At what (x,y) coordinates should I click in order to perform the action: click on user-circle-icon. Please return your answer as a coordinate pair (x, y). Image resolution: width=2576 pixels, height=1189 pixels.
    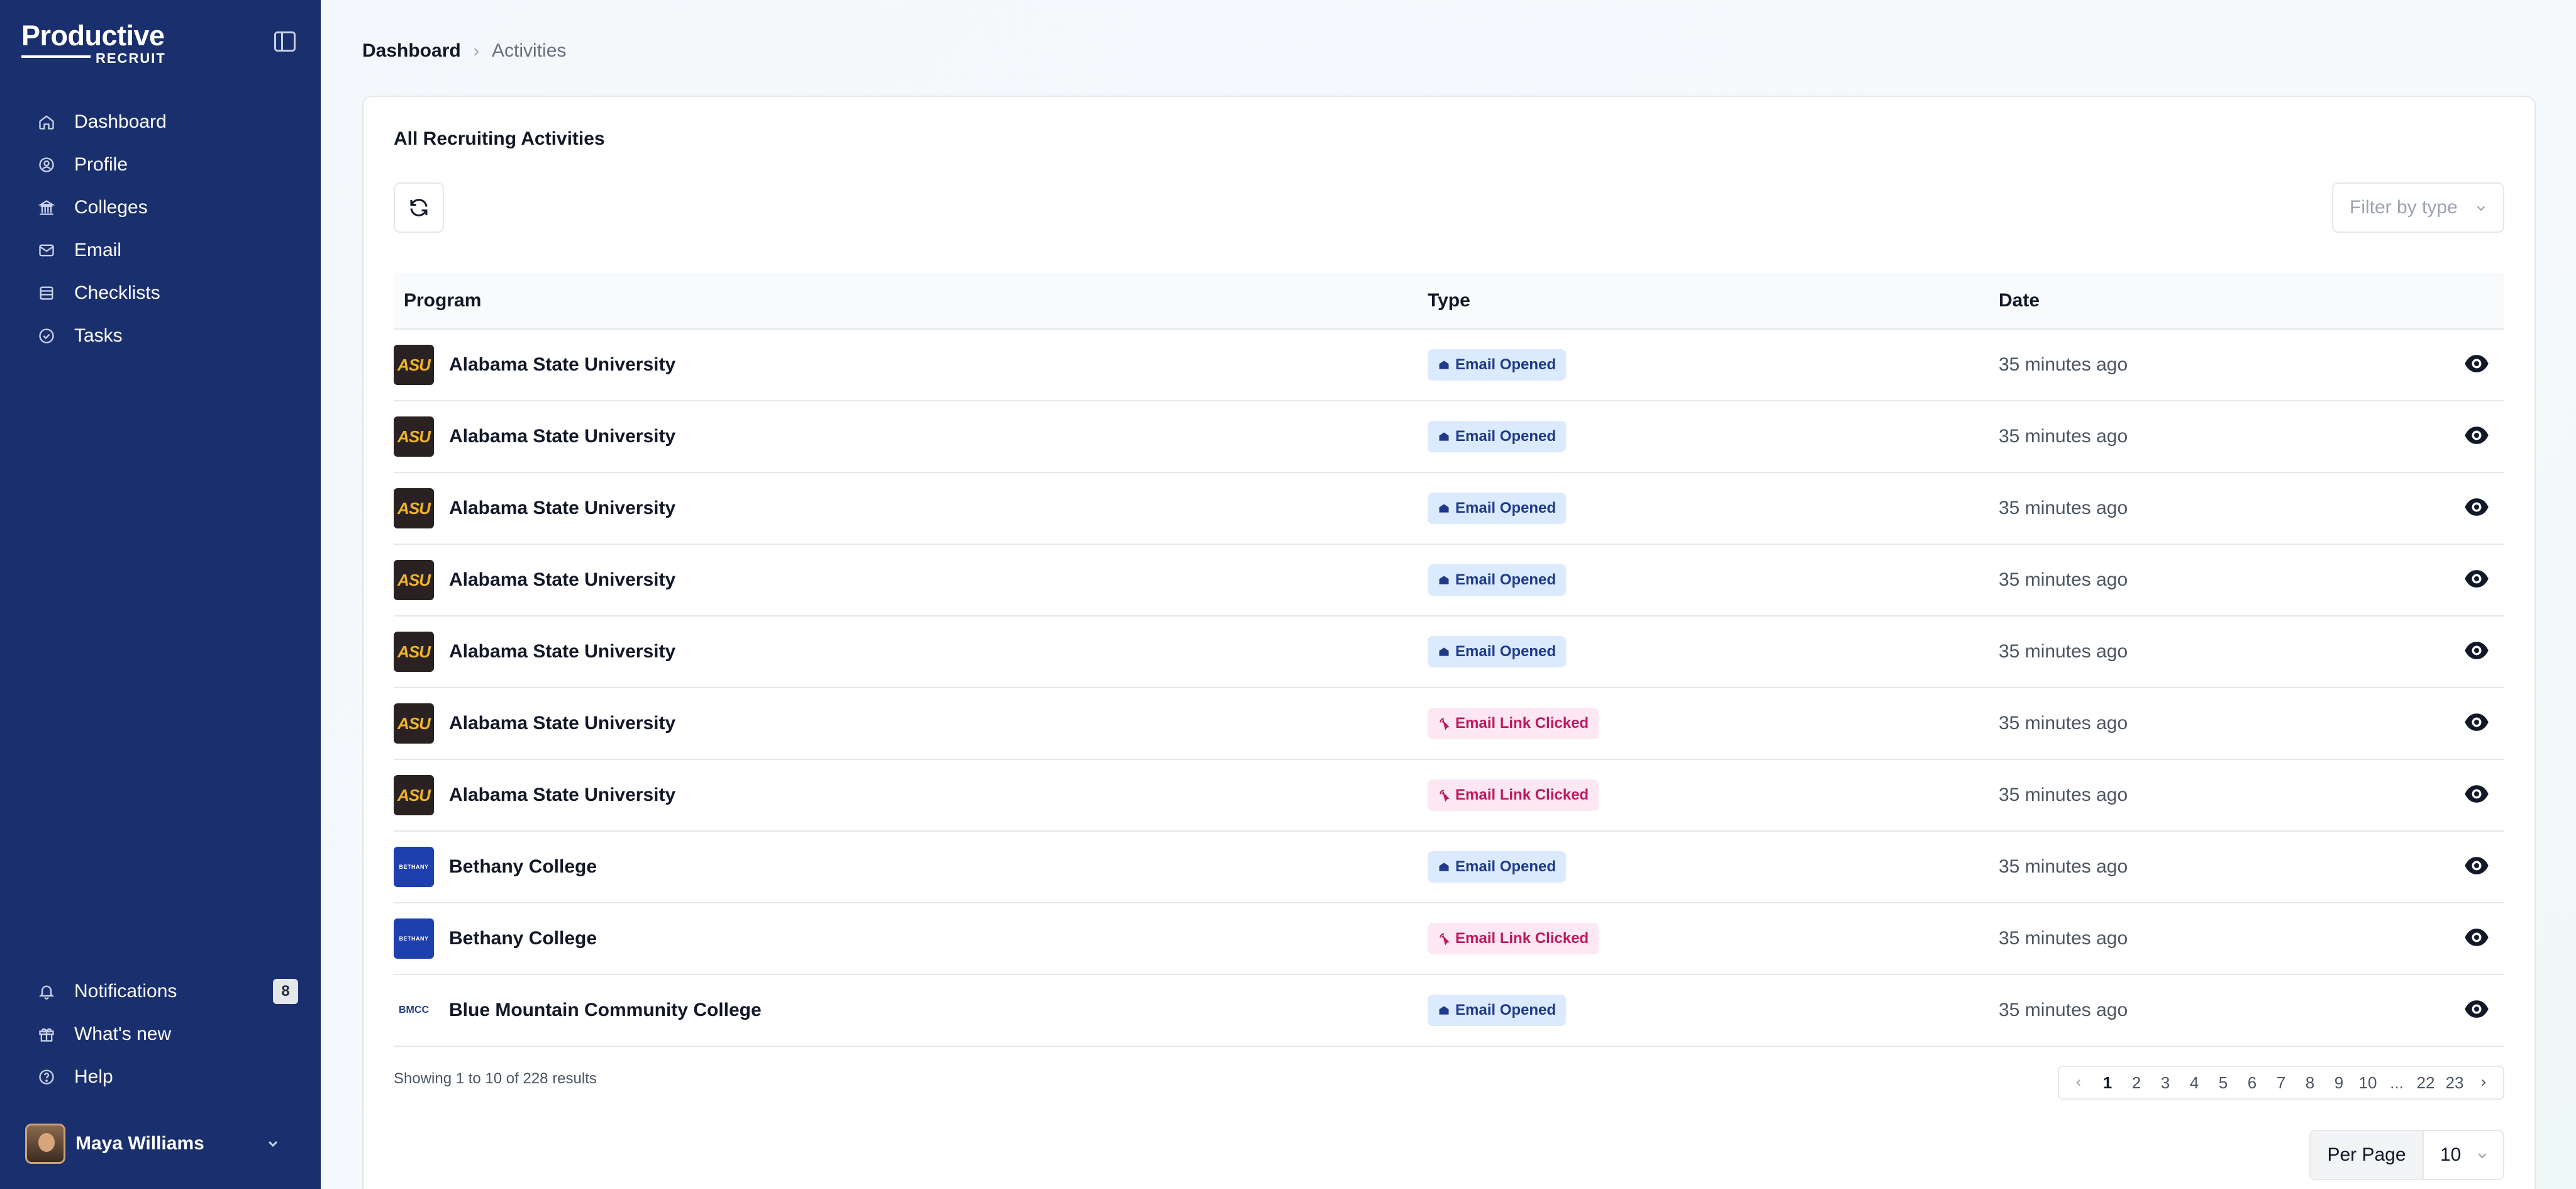
    Looking at the image, I should click on (46, 165).